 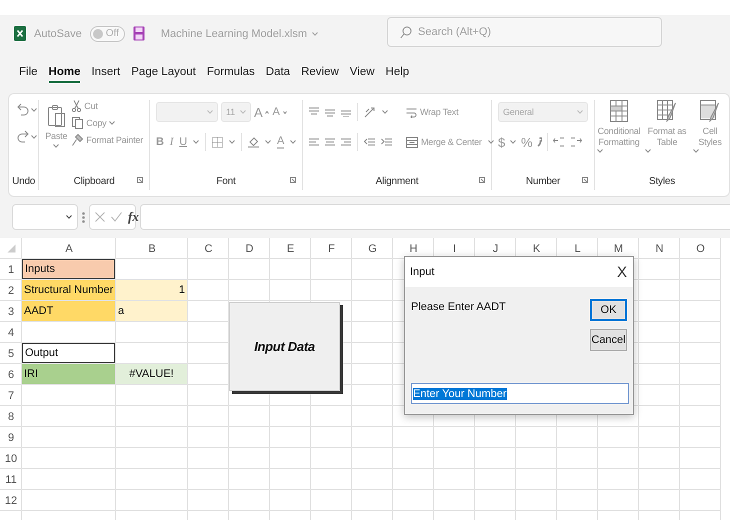 I want to click on cell: a, so click(x=151, y=311).